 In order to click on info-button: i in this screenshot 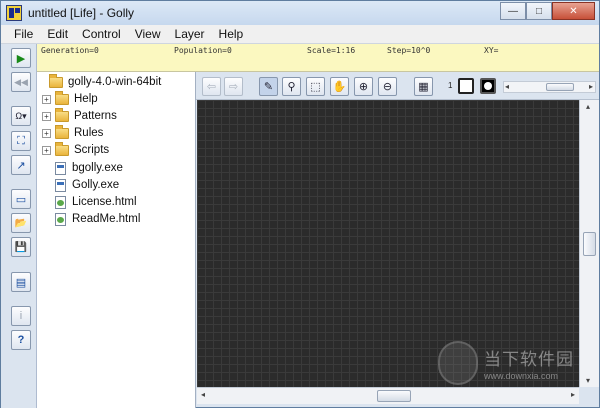, I will do `click(21, 316)`.